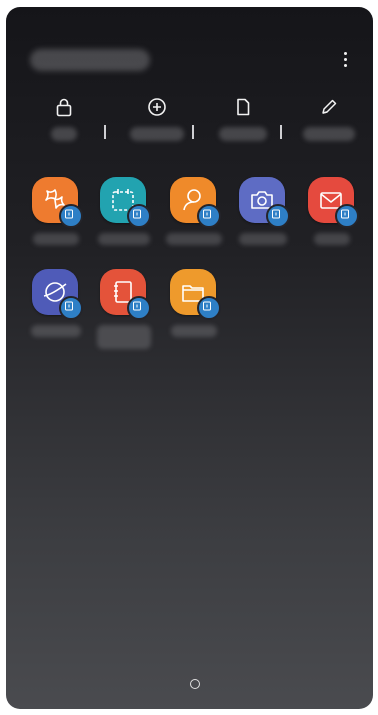 The height and width of the screenshot is (715, 378). What do you see at coordinates (329, 134) in the screenshot?
I see `edit-label` at bounding box center [329, 134].